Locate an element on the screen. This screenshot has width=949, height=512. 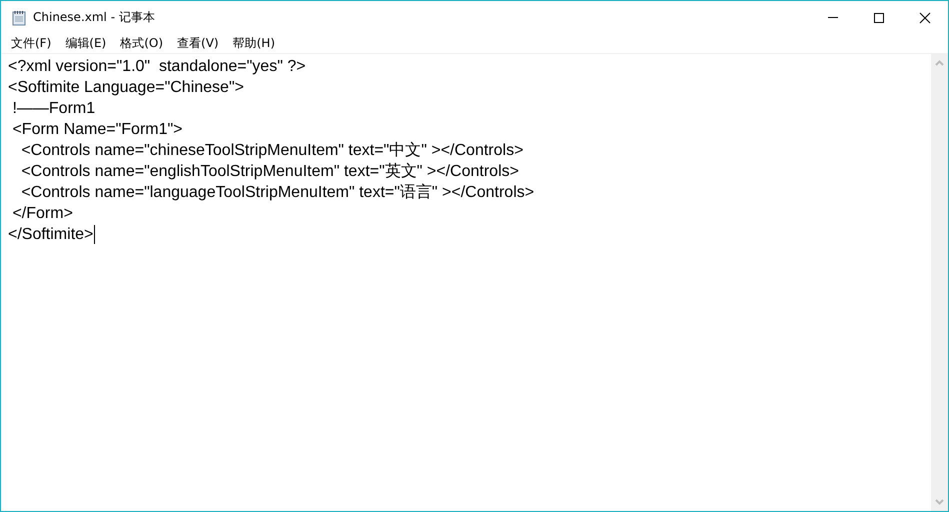
window-title: Chinese.xml - 记事本 is located at coordinates (94, 17).